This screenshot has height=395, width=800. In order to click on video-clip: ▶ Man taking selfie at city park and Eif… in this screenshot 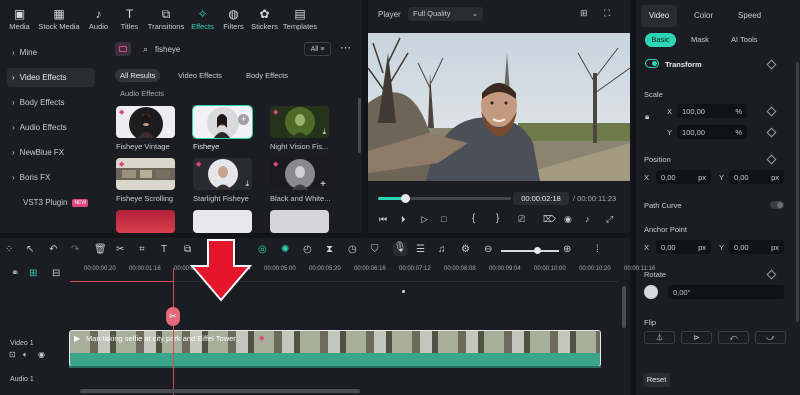, I will do `click(335, 348)`.